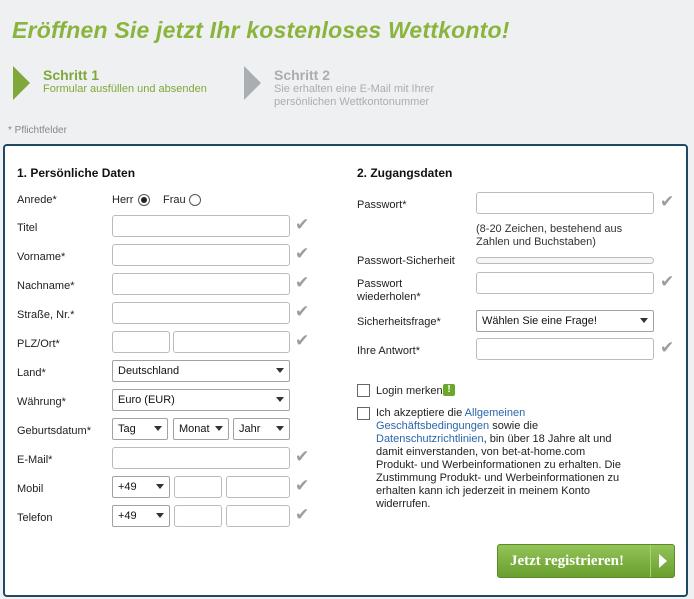 This screenshot has height=599, width=694. What do you see at coordinates (549, 229) in the screenshot?
I see `password-hint-line1: (8-20 Zeichen, bestehend aus` at bounding box center [549, 229].